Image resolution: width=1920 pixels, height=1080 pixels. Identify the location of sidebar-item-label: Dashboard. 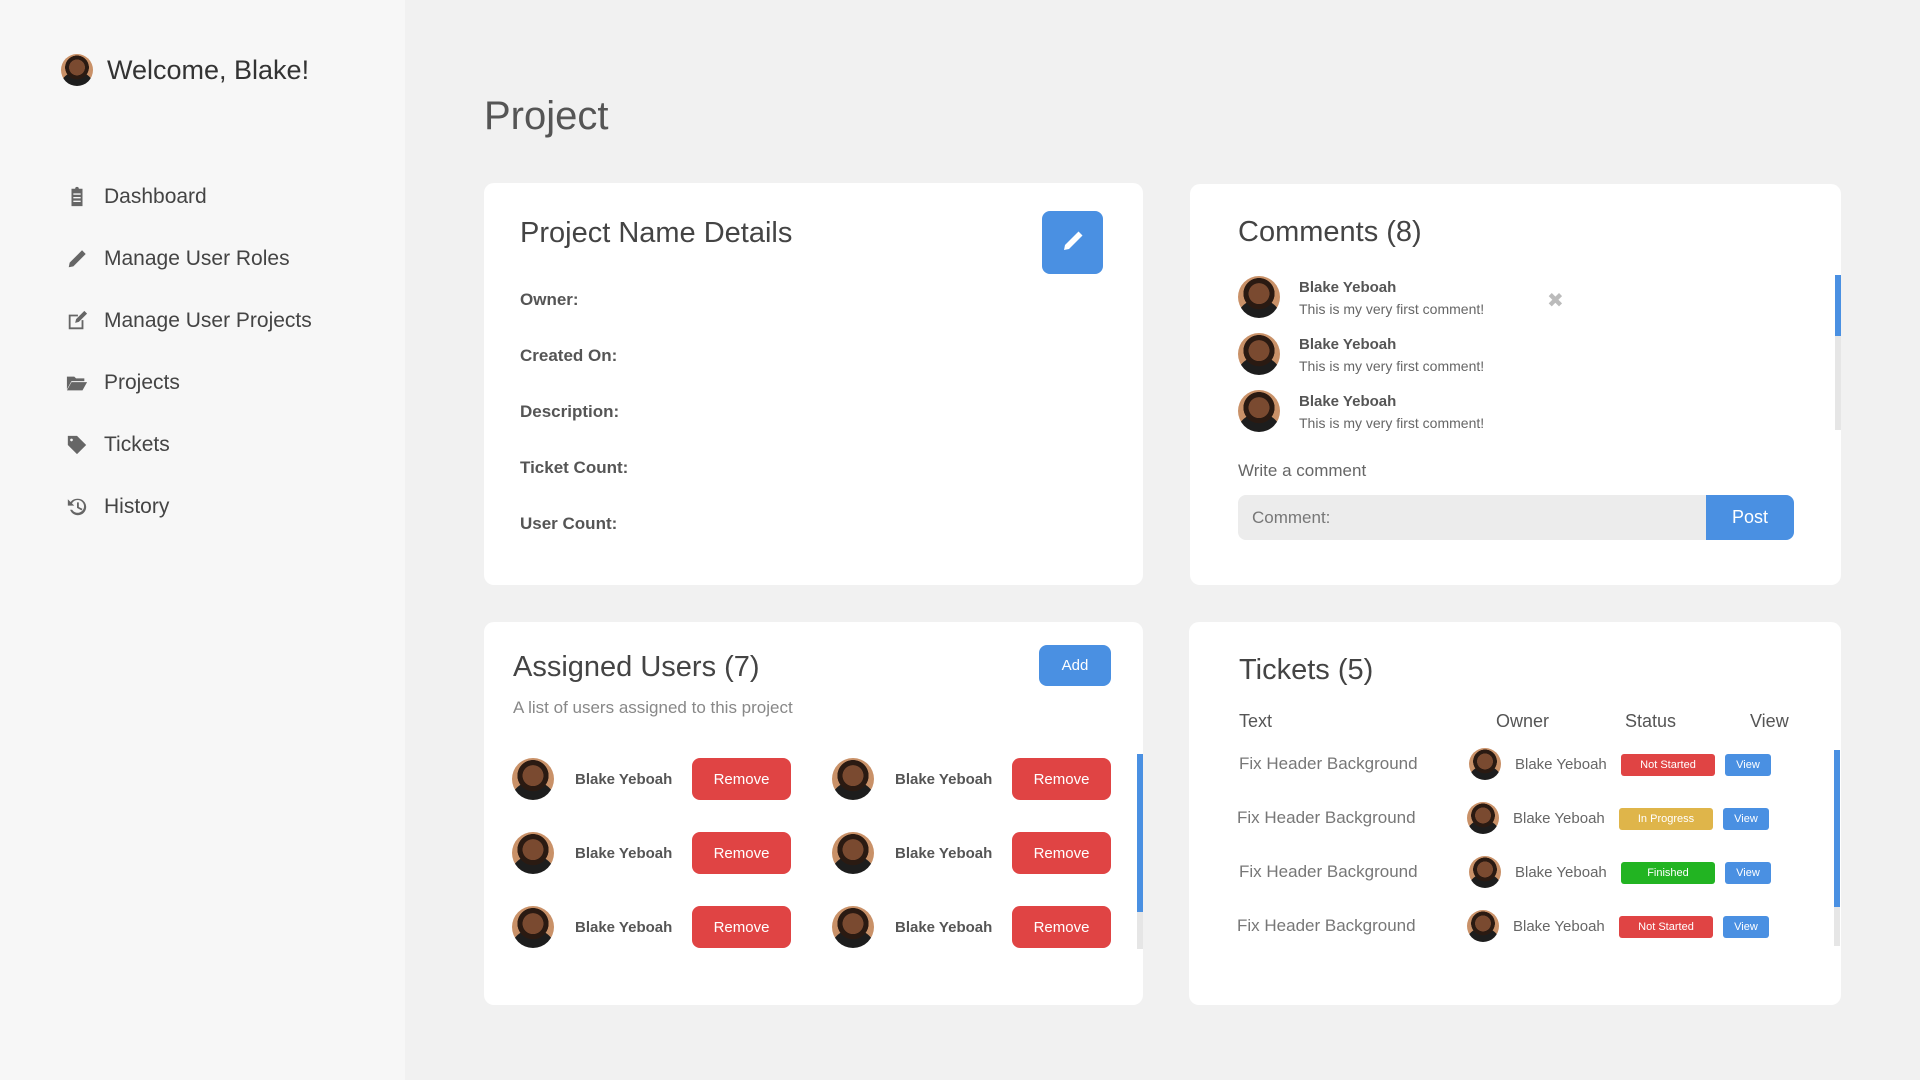
(155, 196).